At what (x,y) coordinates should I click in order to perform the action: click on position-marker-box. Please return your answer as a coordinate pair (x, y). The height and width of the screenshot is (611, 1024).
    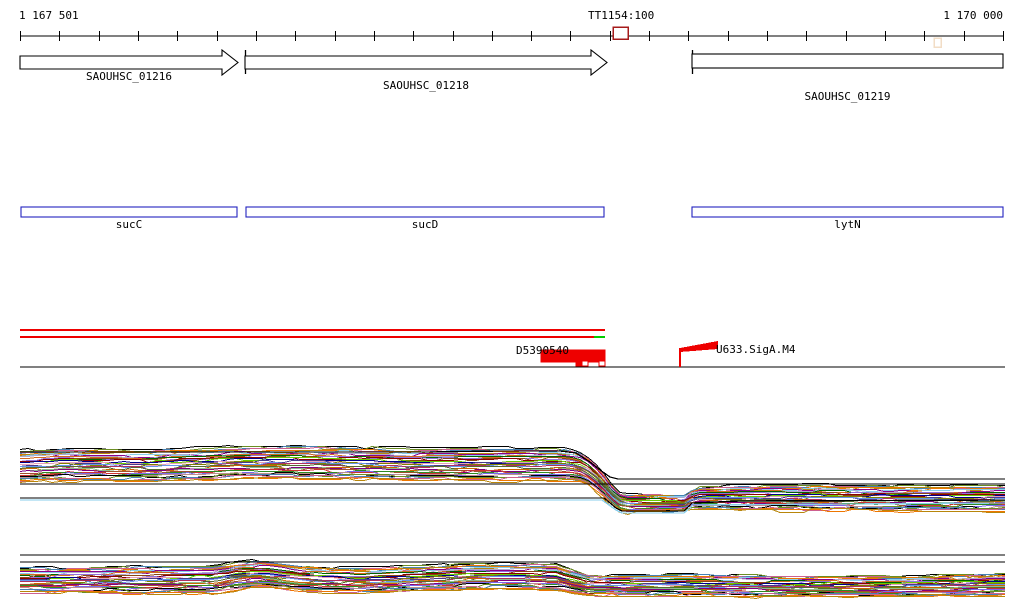
    Looking at the image, I should click on (620, 33).